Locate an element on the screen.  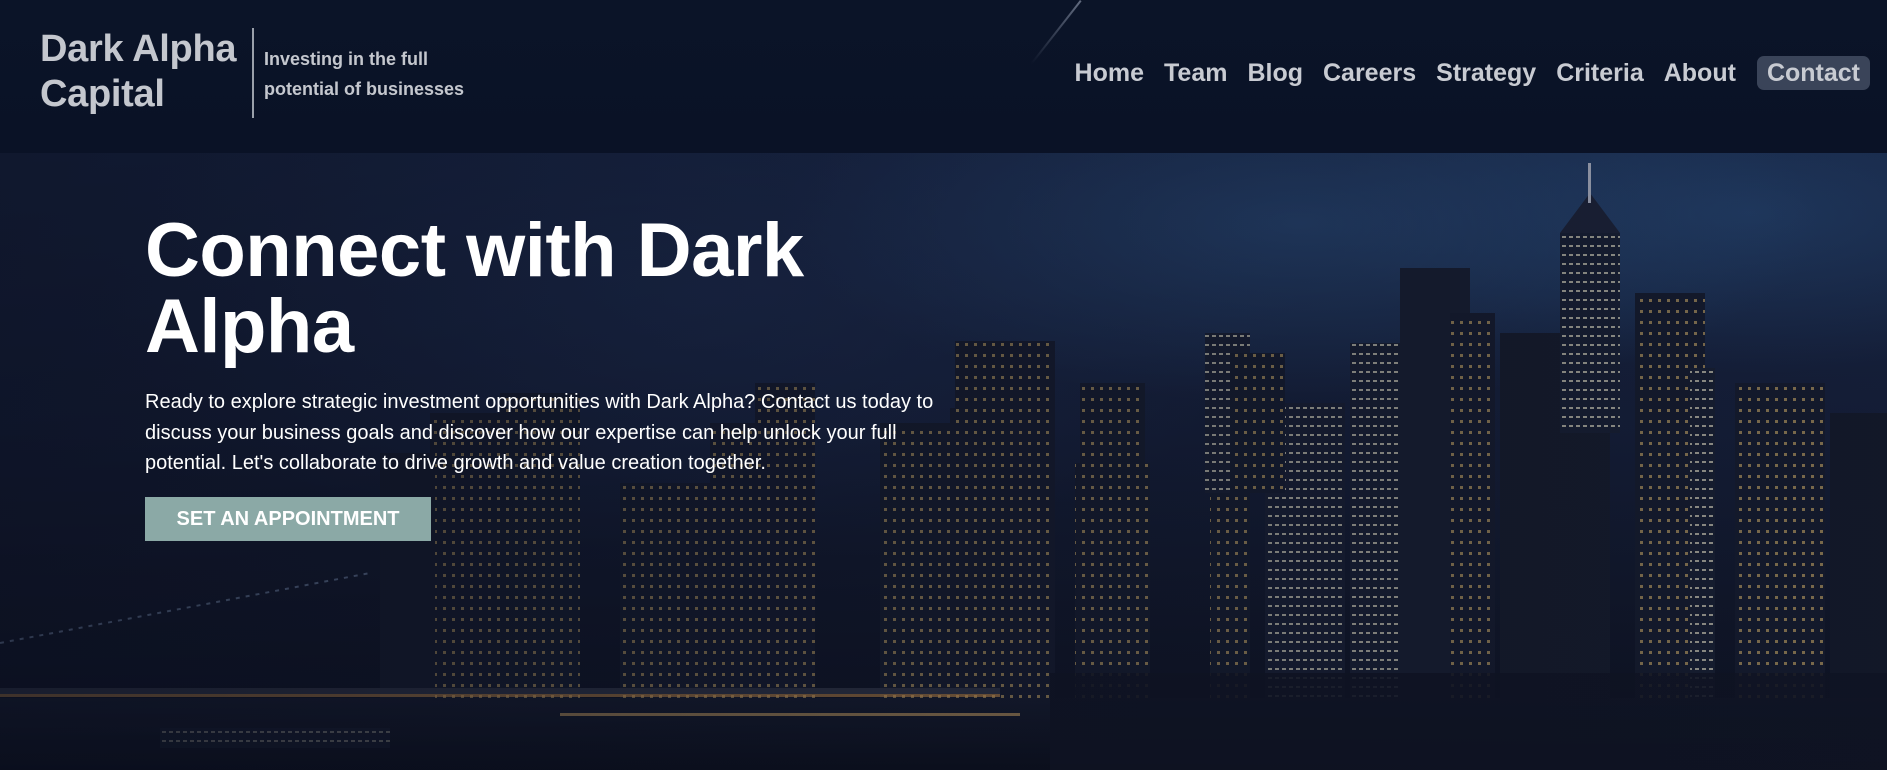
nav-contact: Contact is located at coordinates (1813, 73).